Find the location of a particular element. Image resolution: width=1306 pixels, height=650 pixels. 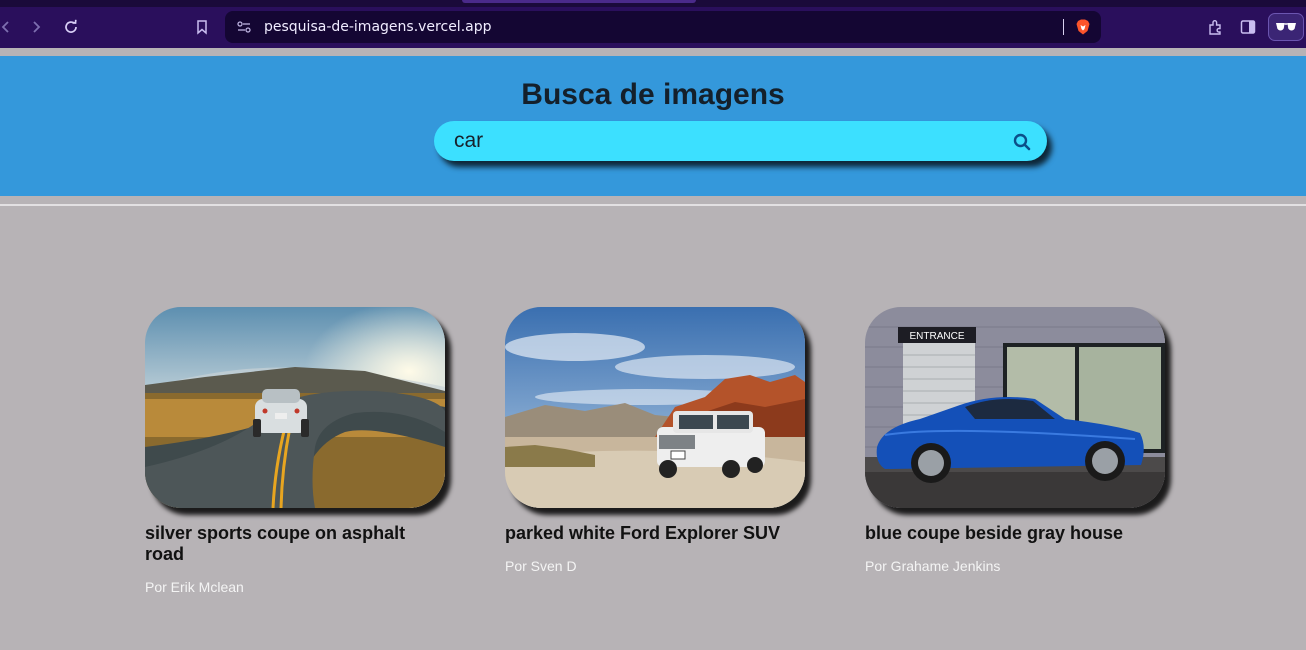

toolbar-bottom-strip is located at coordinates (653, 52).